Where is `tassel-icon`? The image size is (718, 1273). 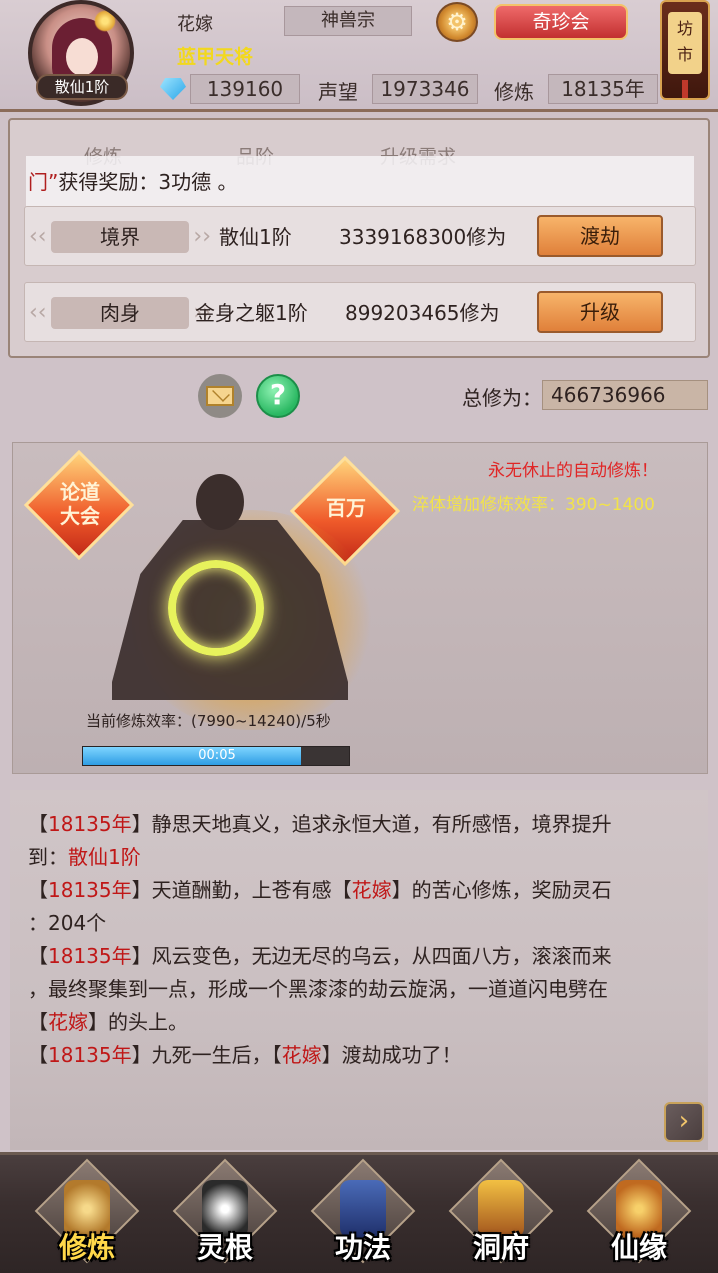 tassel-icon is located at coordinates (685, 89).